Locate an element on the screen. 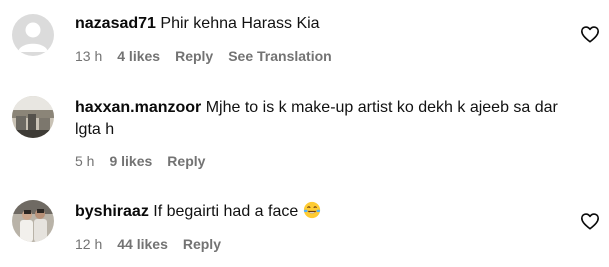  comment-username: haxxan.manzoor is located at coordinates (138, 107).